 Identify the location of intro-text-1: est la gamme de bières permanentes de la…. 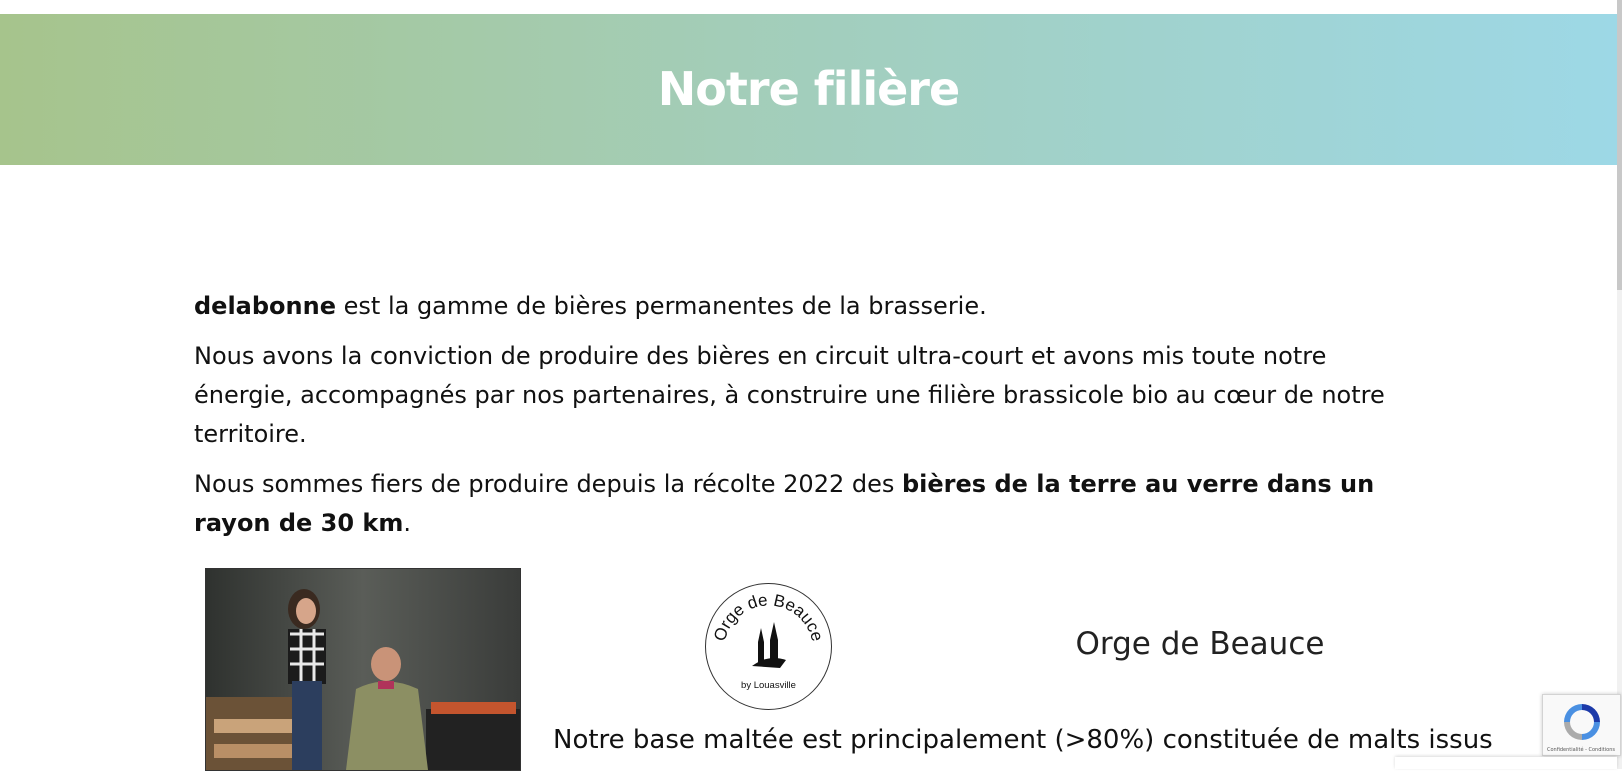
(661, 306).